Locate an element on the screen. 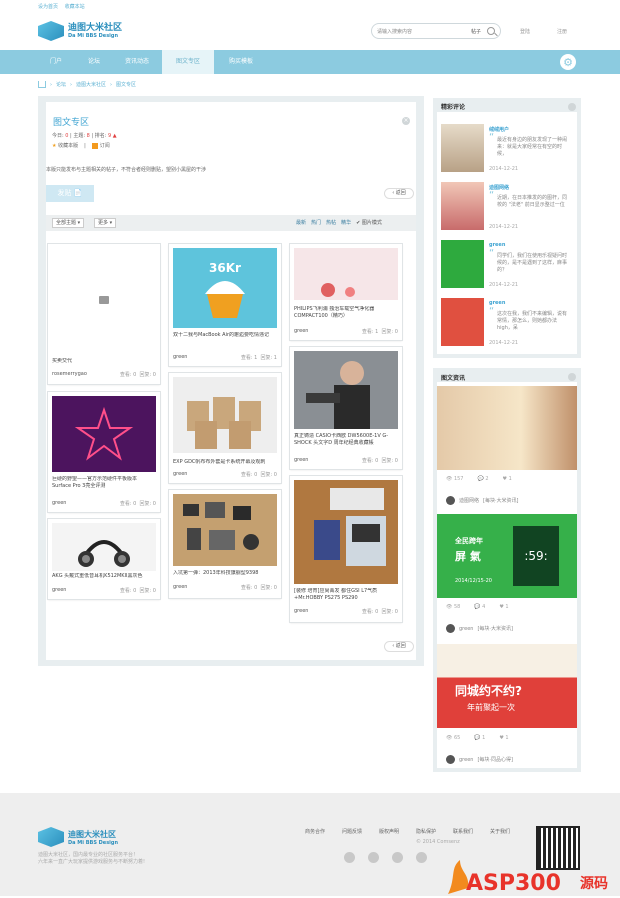 This screenshot has height=898, width=620. site-logo: 迪图大米社区 Da Mi BBS Design is located at coordinates (85, 31).